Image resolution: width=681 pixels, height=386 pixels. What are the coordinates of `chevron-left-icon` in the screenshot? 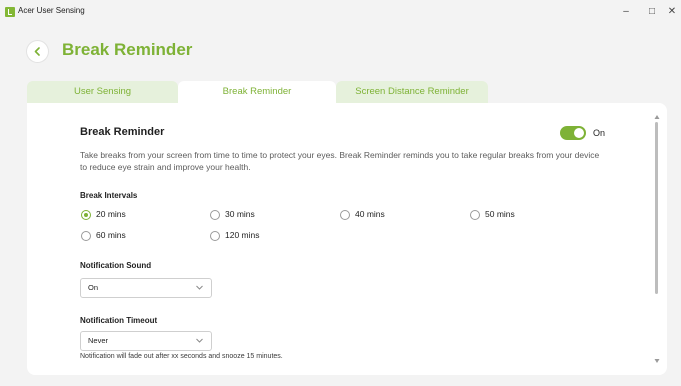 It's located at (37, 51).